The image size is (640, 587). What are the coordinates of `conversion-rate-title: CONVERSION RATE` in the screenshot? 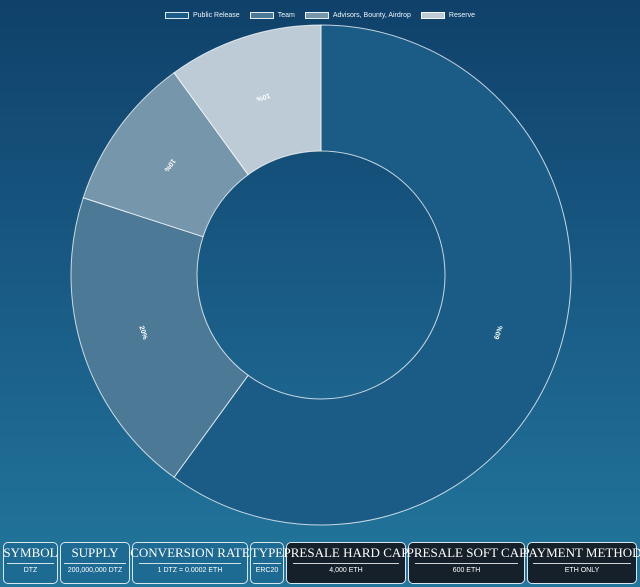 It's located at (190, 552).